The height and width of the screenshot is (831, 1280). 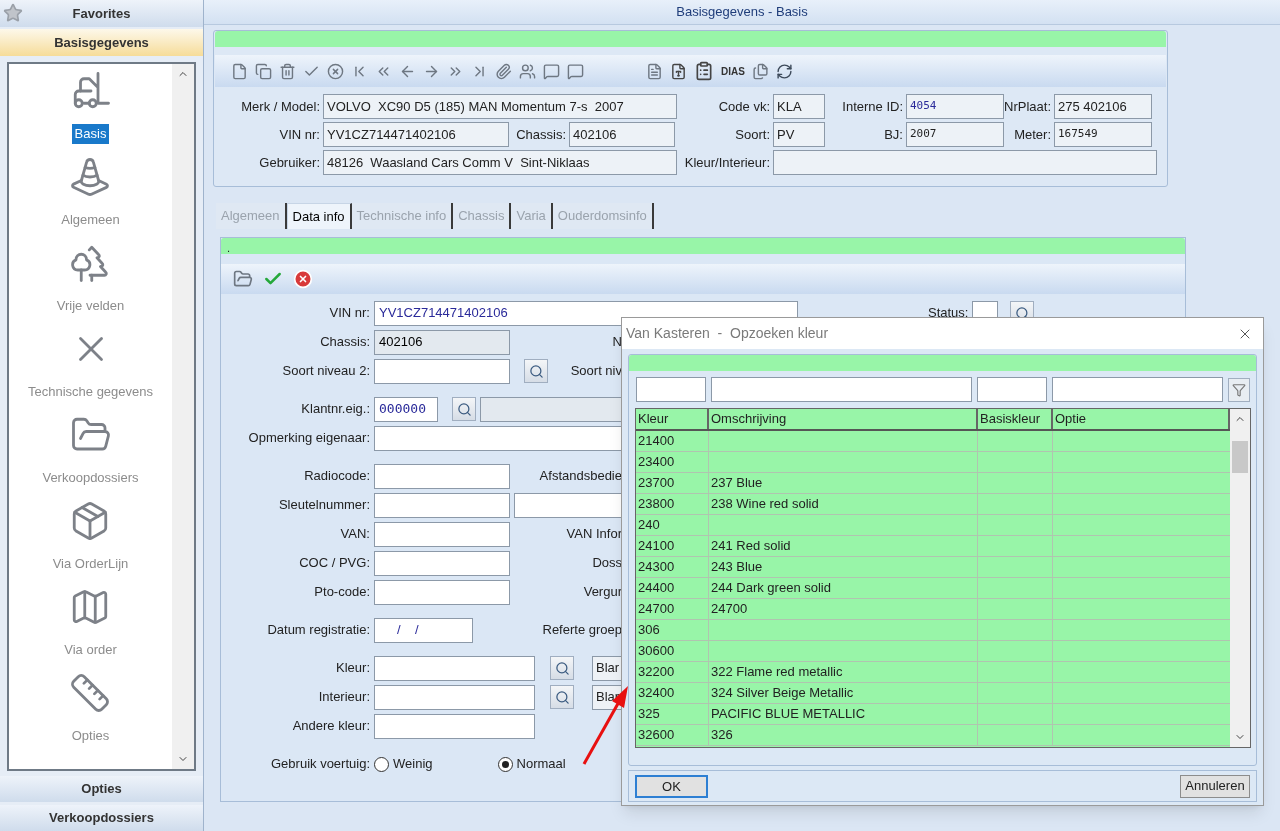 What do you see at coordinates (1240, 457) in the screenshot?
I see `scroll-thumb` at bounding box center [1240, 457].